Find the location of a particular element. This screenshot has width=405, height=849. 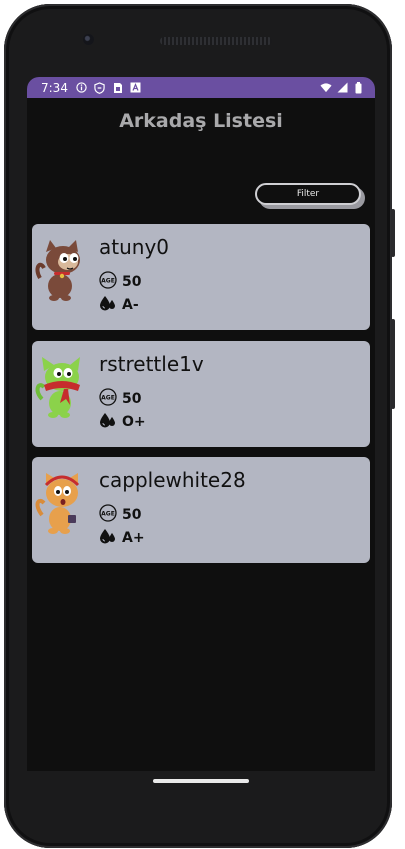

friend-username: capplewhite28 is located at coordinates (172, 480).